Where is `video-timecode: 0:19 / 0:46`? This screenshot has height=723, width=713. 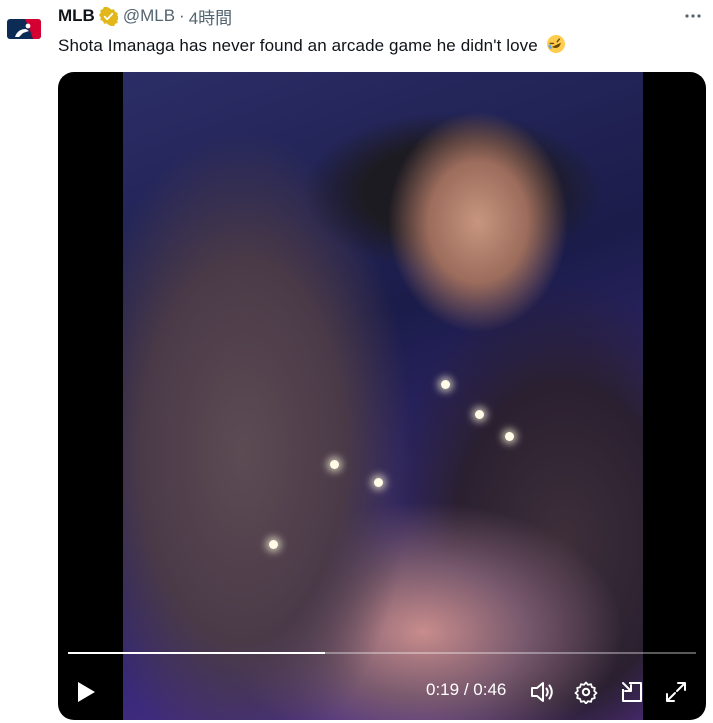 video-timecode: 0:19 / 0:46 is located at coordinates (466, 690).